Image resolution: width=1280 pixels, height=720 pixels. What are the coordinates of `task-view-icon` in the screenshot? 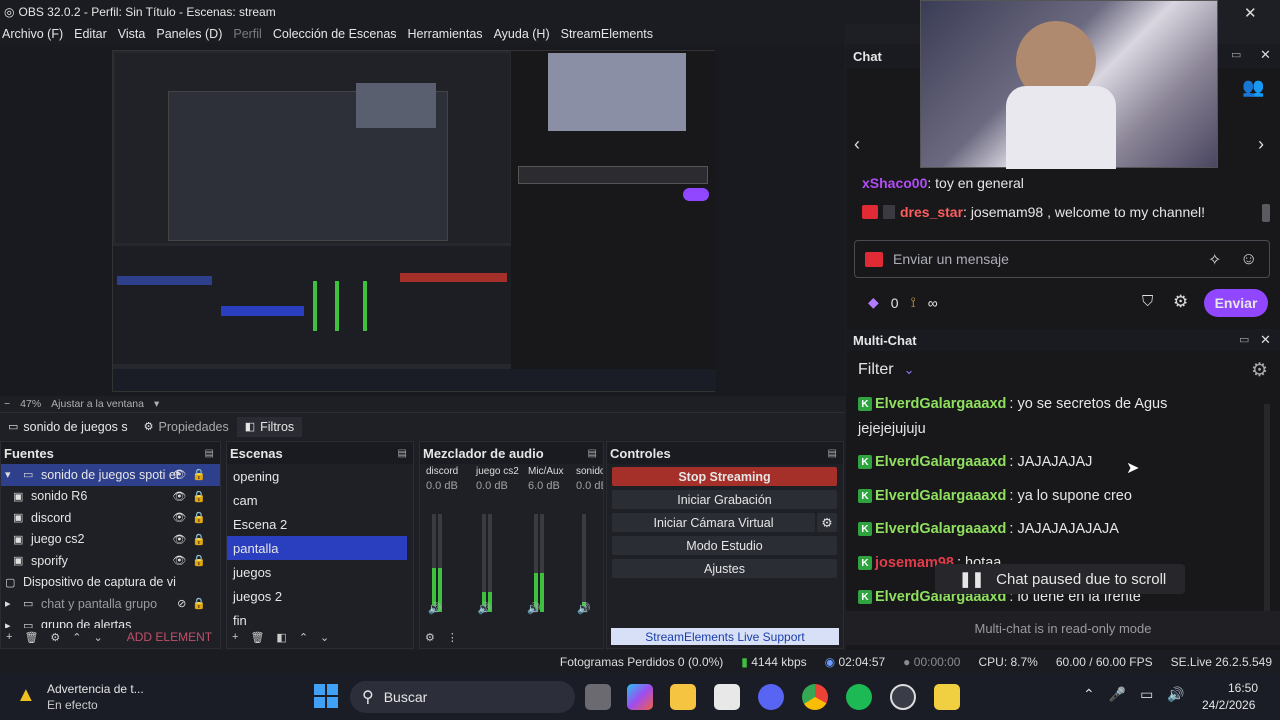 It's located at (598, 697).